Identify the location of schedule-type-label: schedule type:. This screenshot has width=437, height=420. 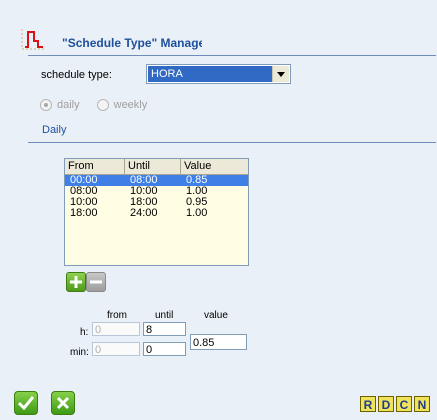
(76, 75).